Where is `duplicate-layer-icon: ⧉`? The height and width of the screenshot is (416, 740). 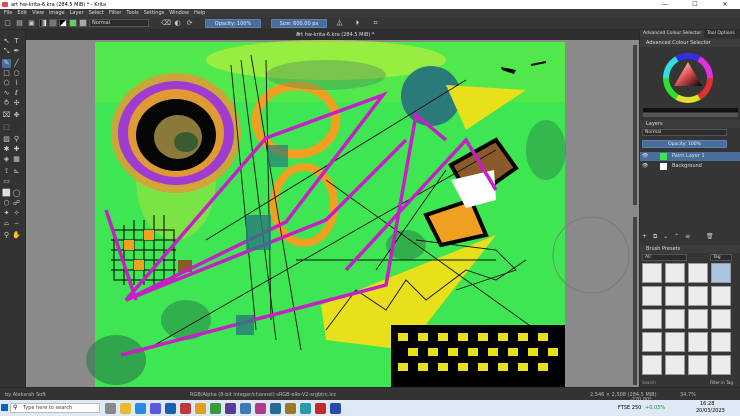 duplicate-layer-icon: ⧉ is located at coordinates (655, 236).